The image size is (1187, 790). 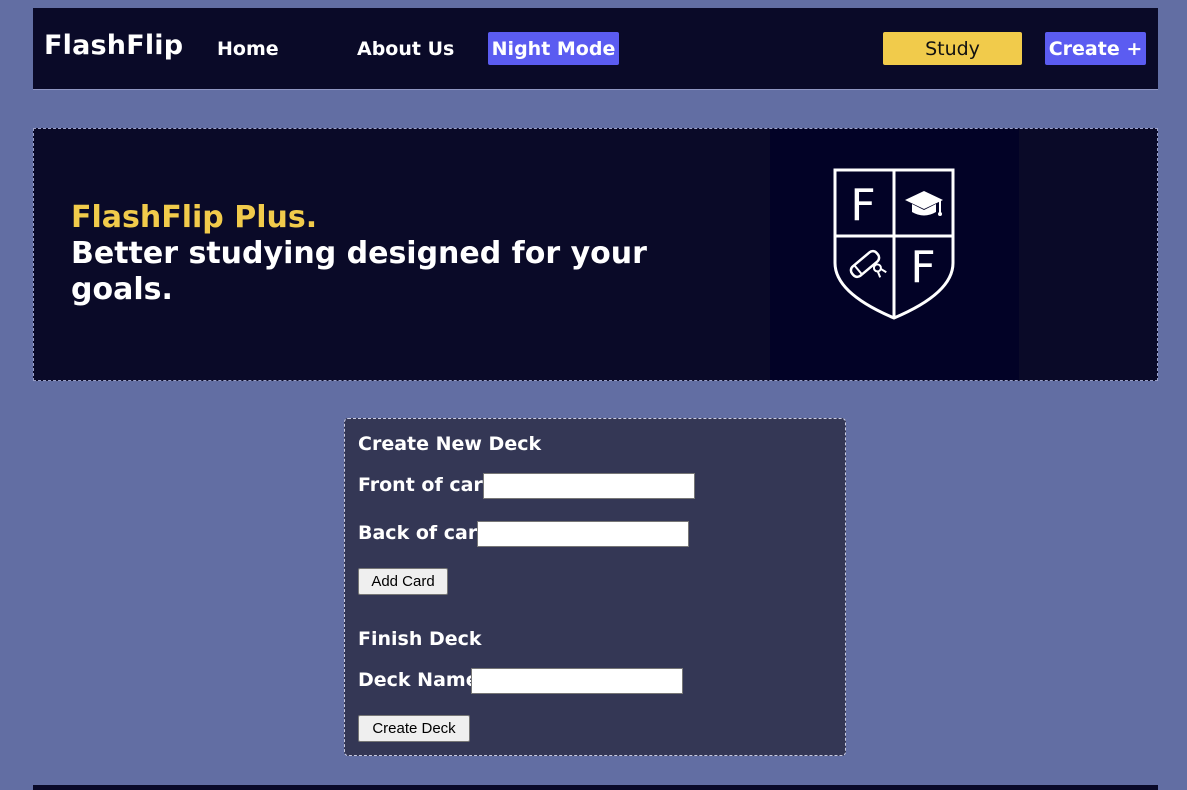 What do you see at coordinates (420, 639) in the screenshot?
I see `finish-deck-heading: Finish Deck` at bounding box center [420, 639].